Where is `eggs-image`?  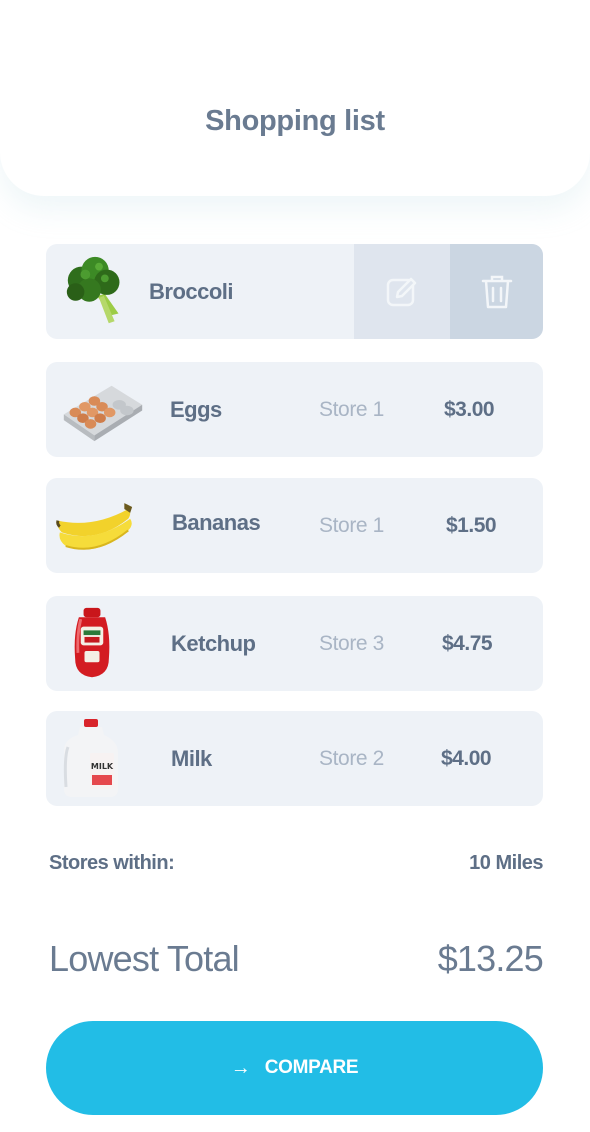
eggs-image is located at coordinates (103, 411).